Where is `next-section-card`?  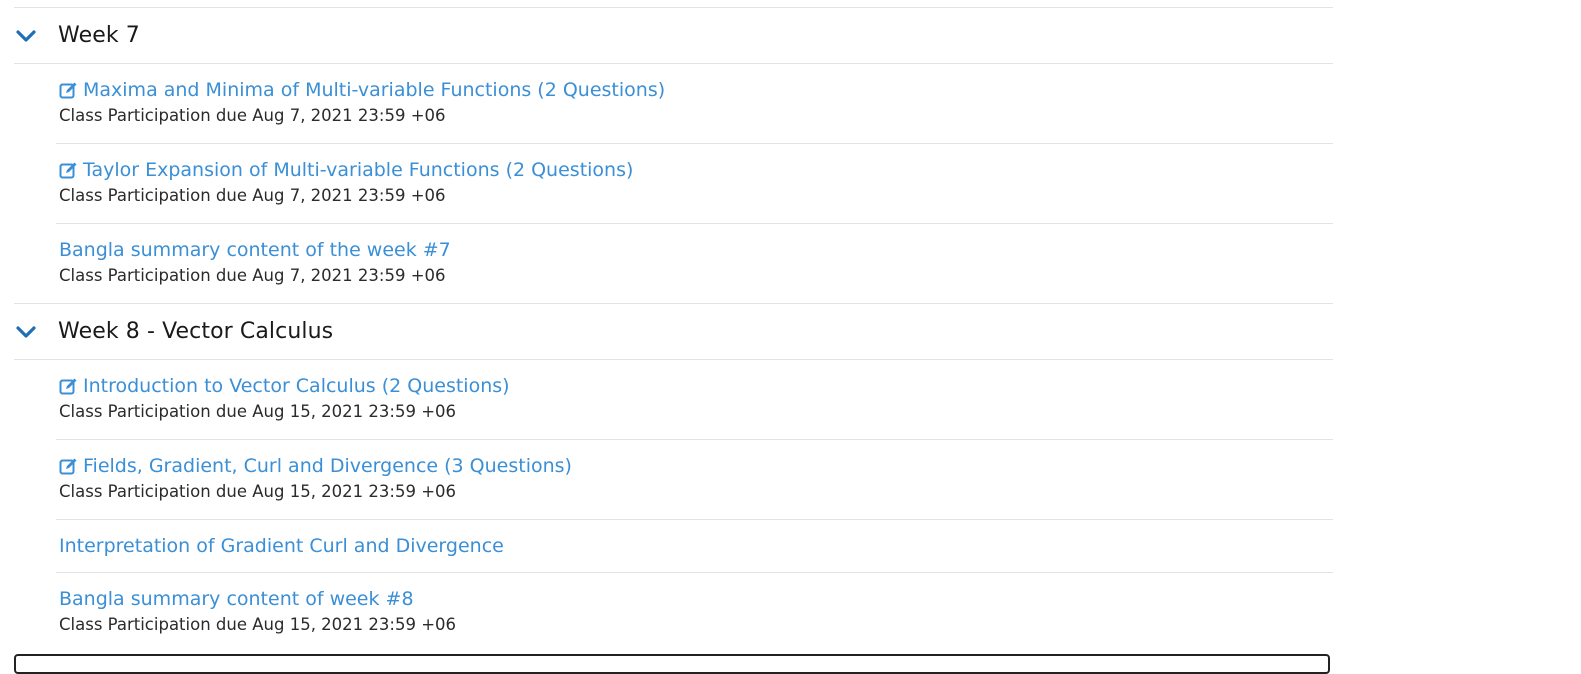 next-section-card is located at coordinates (672, 664).